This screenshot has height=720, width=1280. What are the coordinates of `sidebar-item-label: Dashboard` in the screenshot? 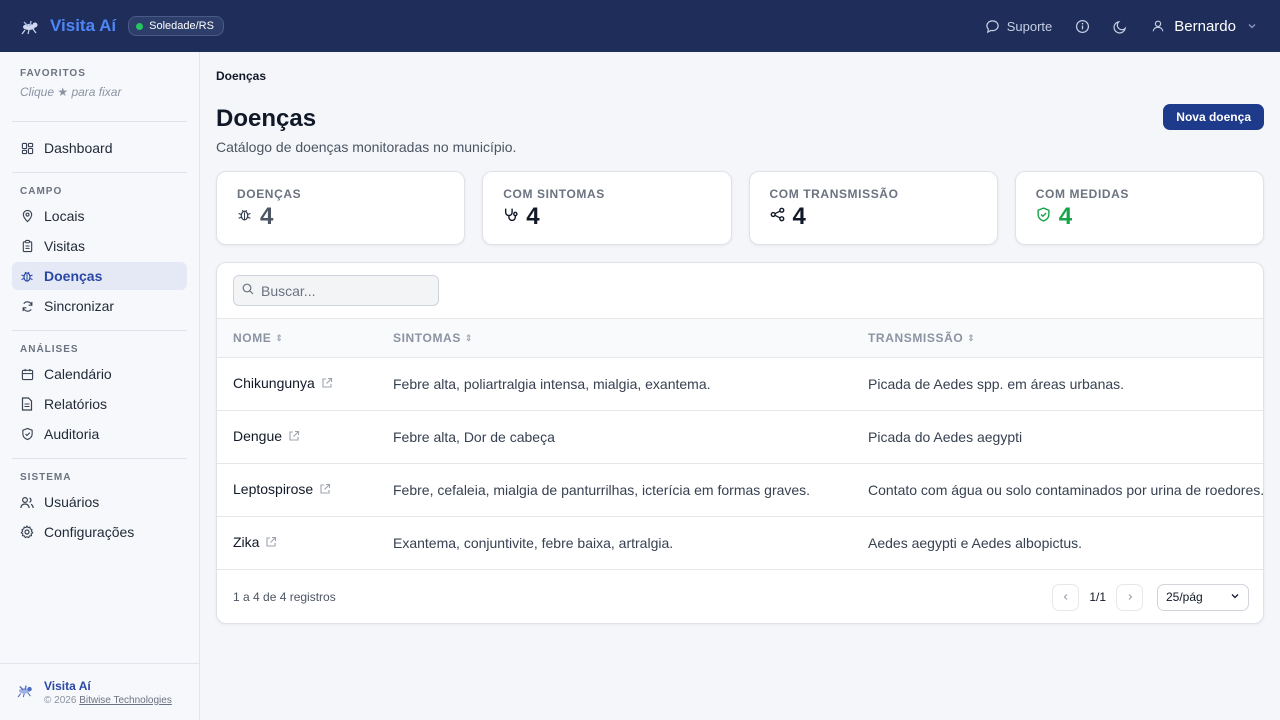 It's located at (78, 148).